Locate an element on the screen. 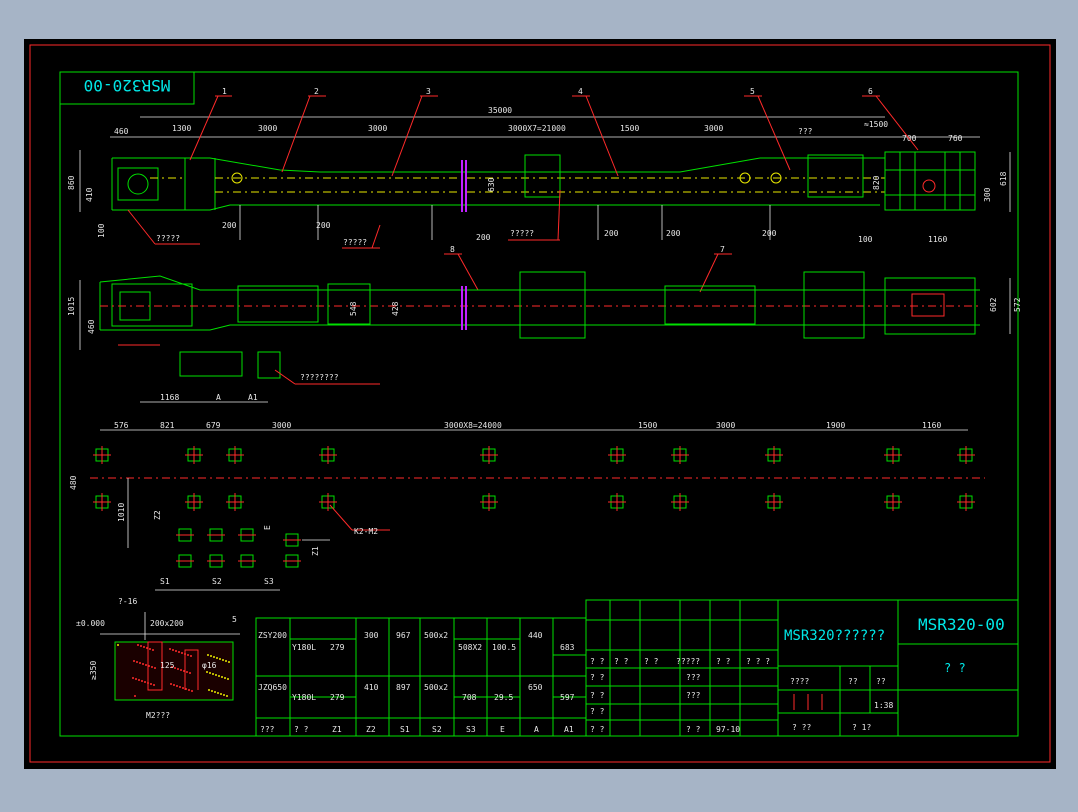  svg-text: 820 is located at coordinates (876, 182).